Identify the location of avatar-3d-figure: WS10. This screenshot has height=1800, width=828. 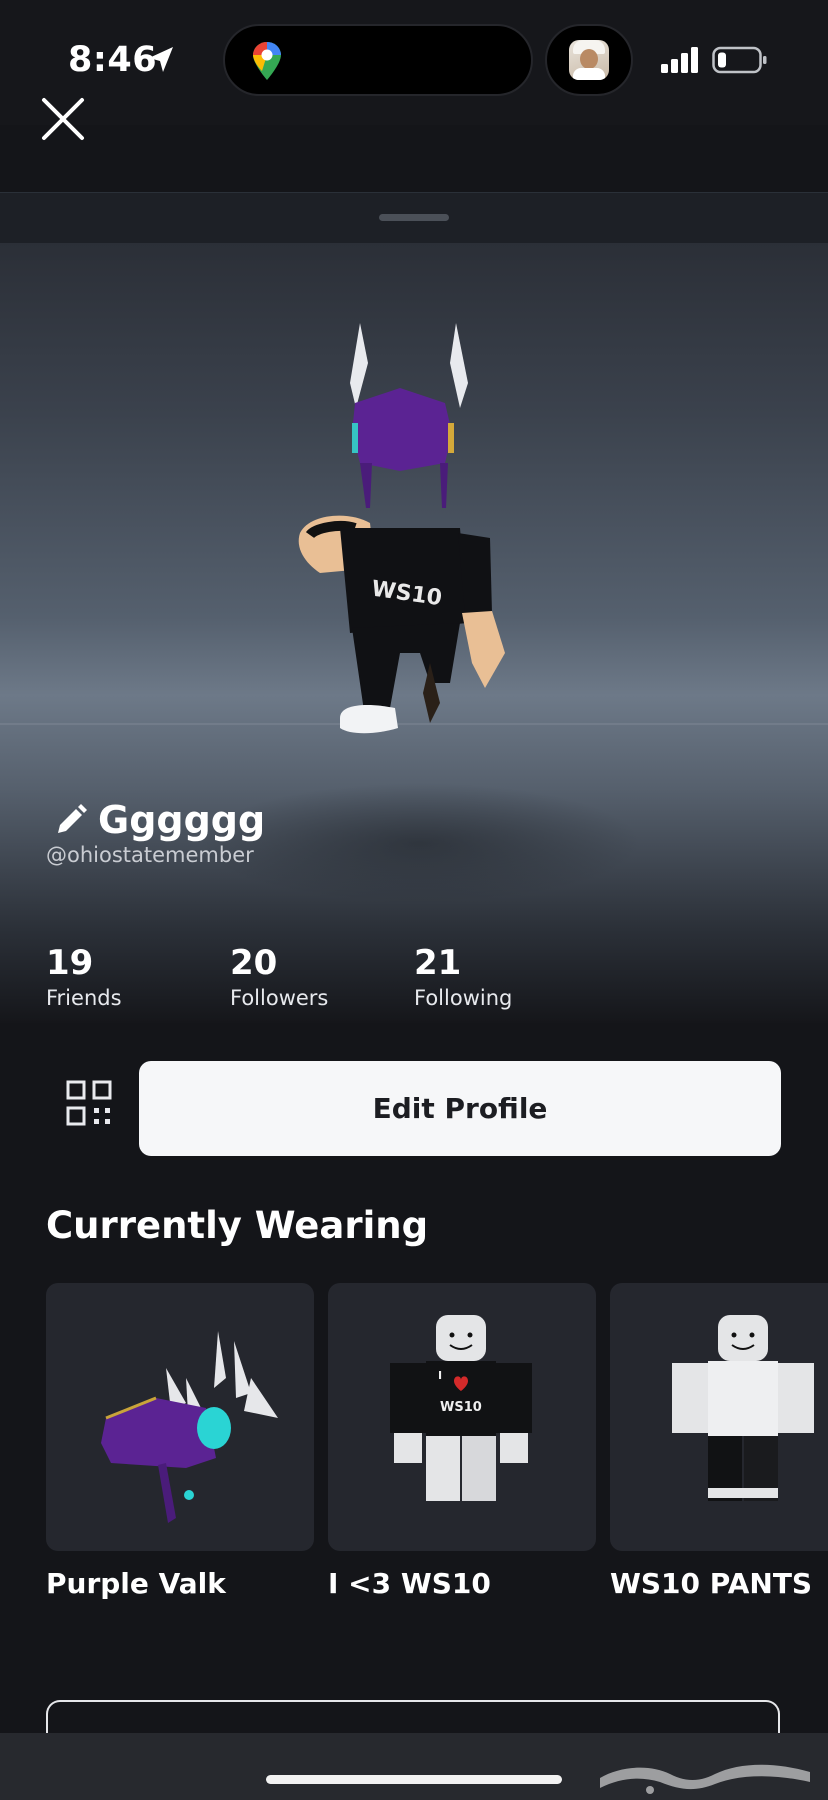
(410, 533).